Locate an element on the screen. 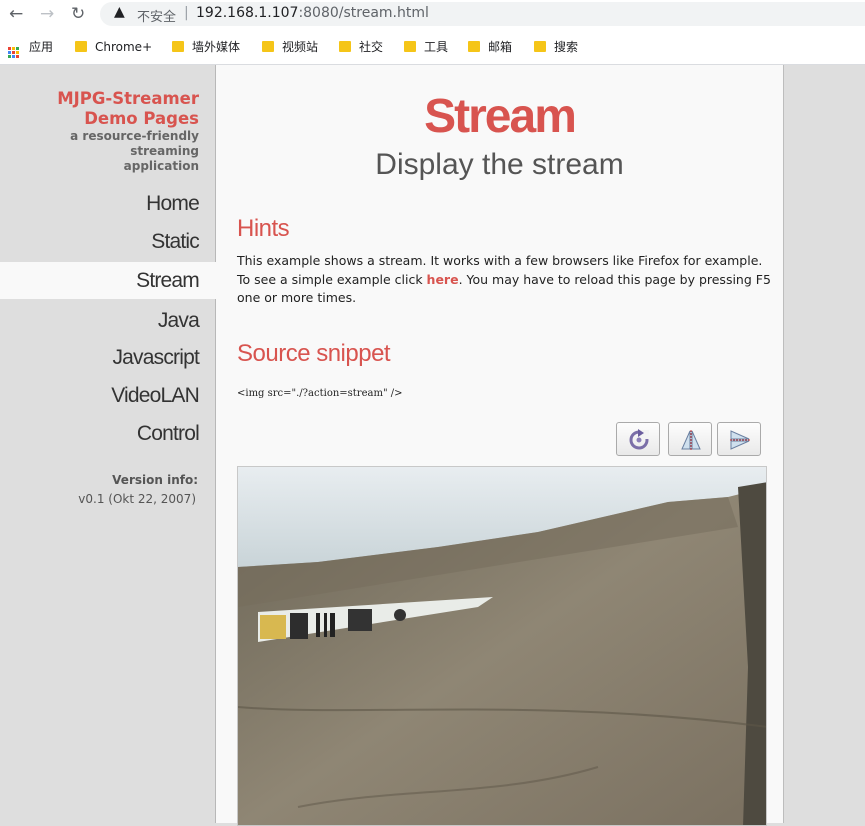 Image resolution: width=865 pixels, height=826 pixels. bookmark-label: 墙外媒体 is located at coordinates (216, 47).